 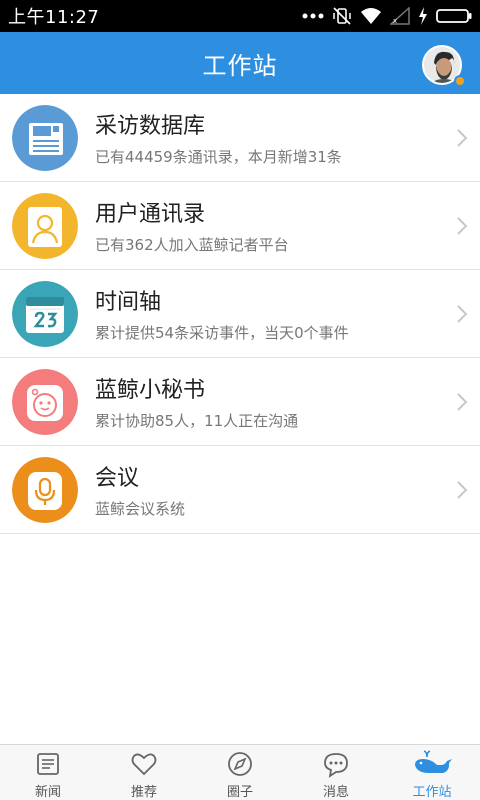 I want to click on signal-icon: x, so click(x=400, y=16).